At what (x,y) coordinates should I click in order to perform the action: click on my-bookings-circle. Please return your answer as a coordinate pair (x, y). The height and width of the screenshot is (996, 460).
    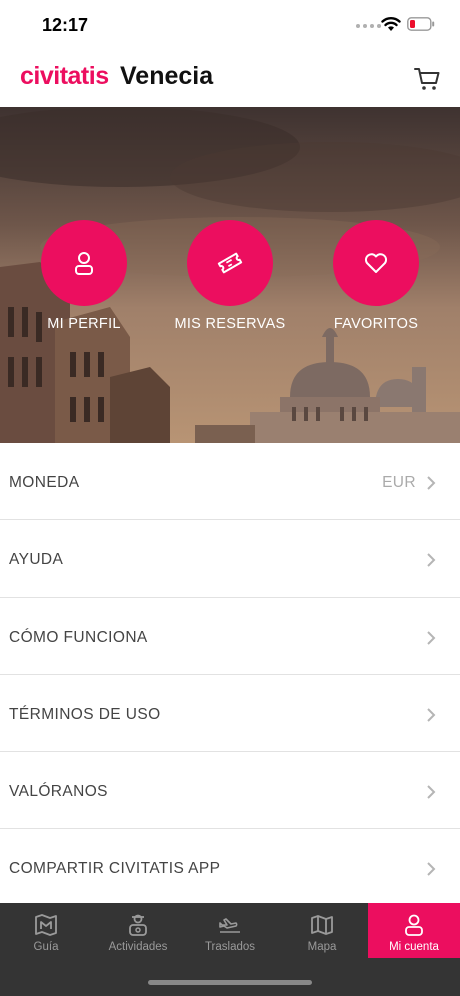
    Looking at the image, I should click on (230, 263).